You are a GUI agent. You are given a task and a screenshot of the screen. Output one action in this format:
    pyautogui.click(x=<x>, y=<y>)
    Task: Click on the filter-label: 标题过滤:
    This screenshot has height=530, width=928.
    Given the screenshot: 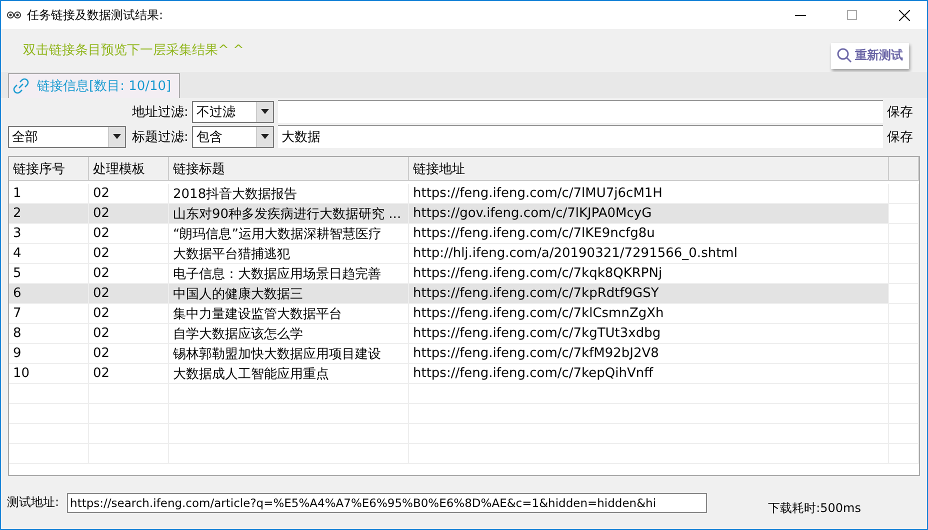 What is the action you would take?
    pyautogui.click(x=159, y=137)
    